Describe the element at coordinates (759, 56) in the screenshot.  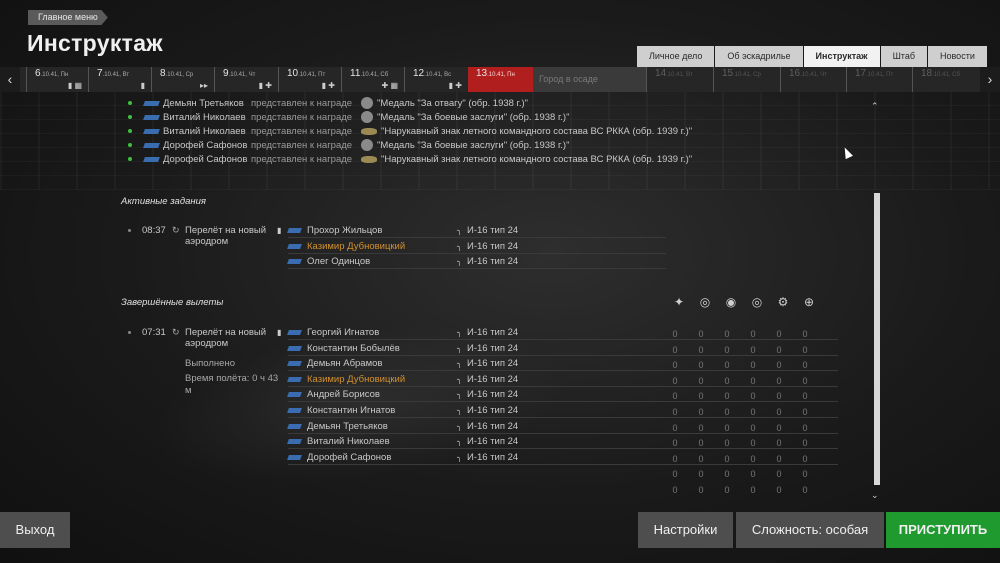
I see `tab-squadron: Об эскадрилье` at that location.